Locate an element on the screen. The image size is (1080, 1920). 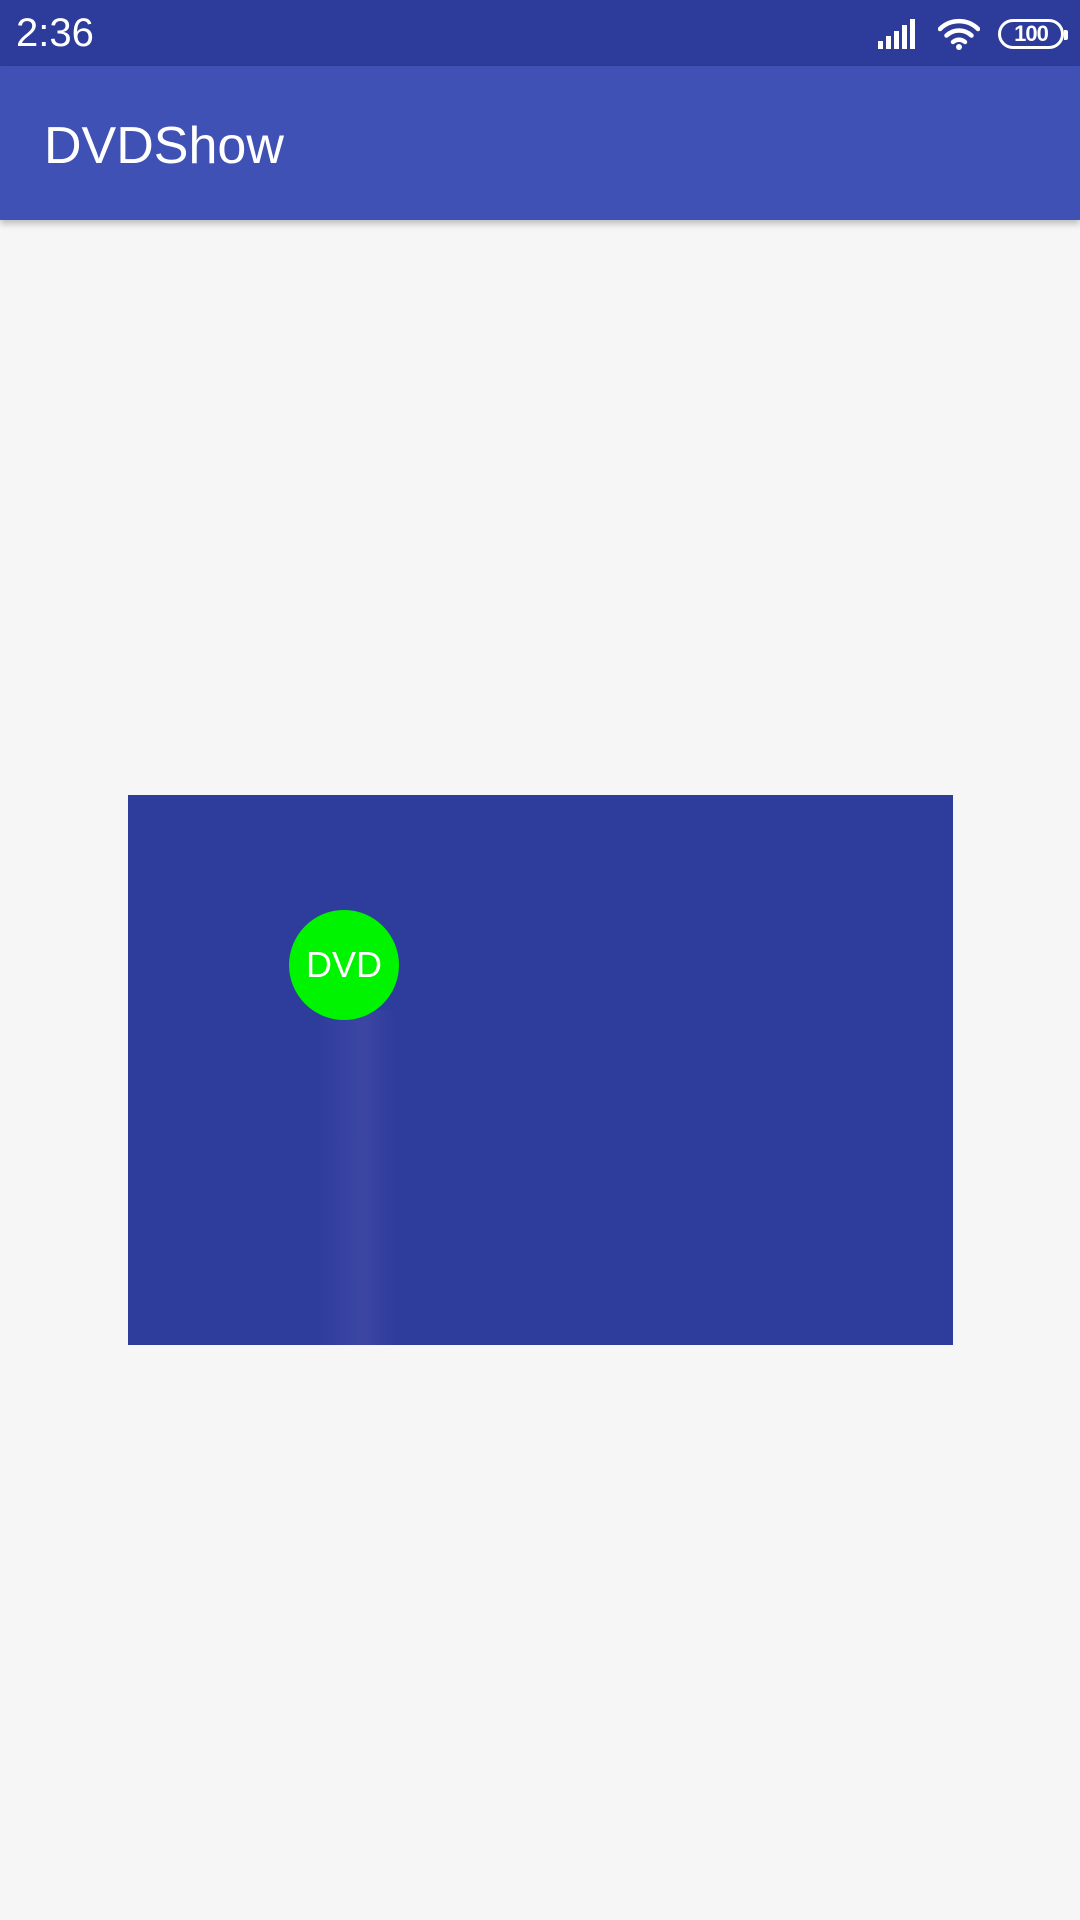
status-bar: 2:36 100 is located at coordinates (540, 33).